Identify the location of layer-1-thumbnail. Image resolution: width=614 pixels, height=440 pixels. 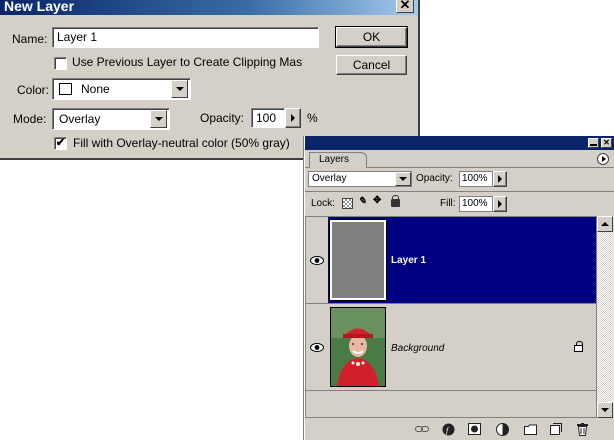
(358, 260).